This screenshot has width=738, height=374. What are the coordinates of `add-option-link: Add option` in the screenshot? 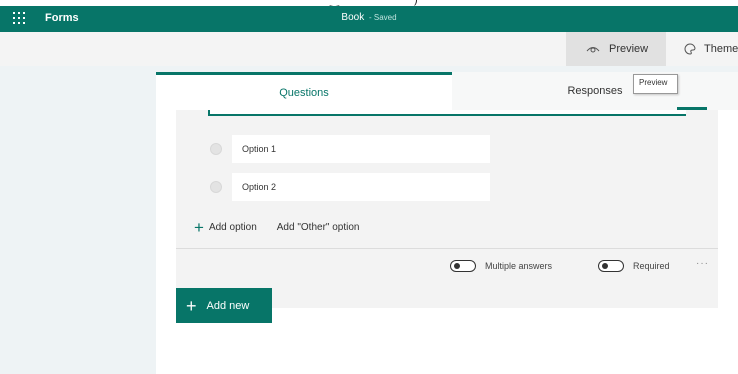 It's located at (233, 227).